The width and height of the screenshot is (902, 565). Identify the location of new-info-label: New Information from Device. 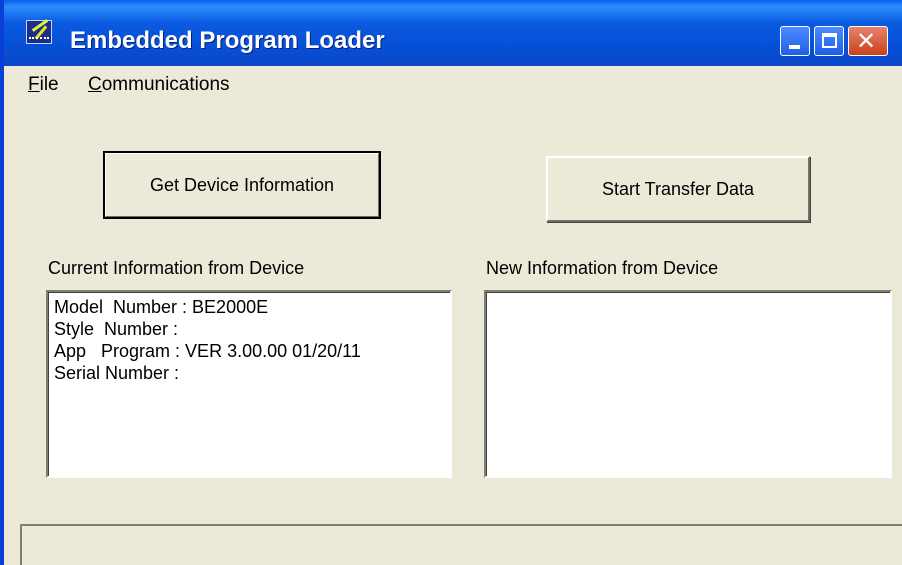
(602, 268).